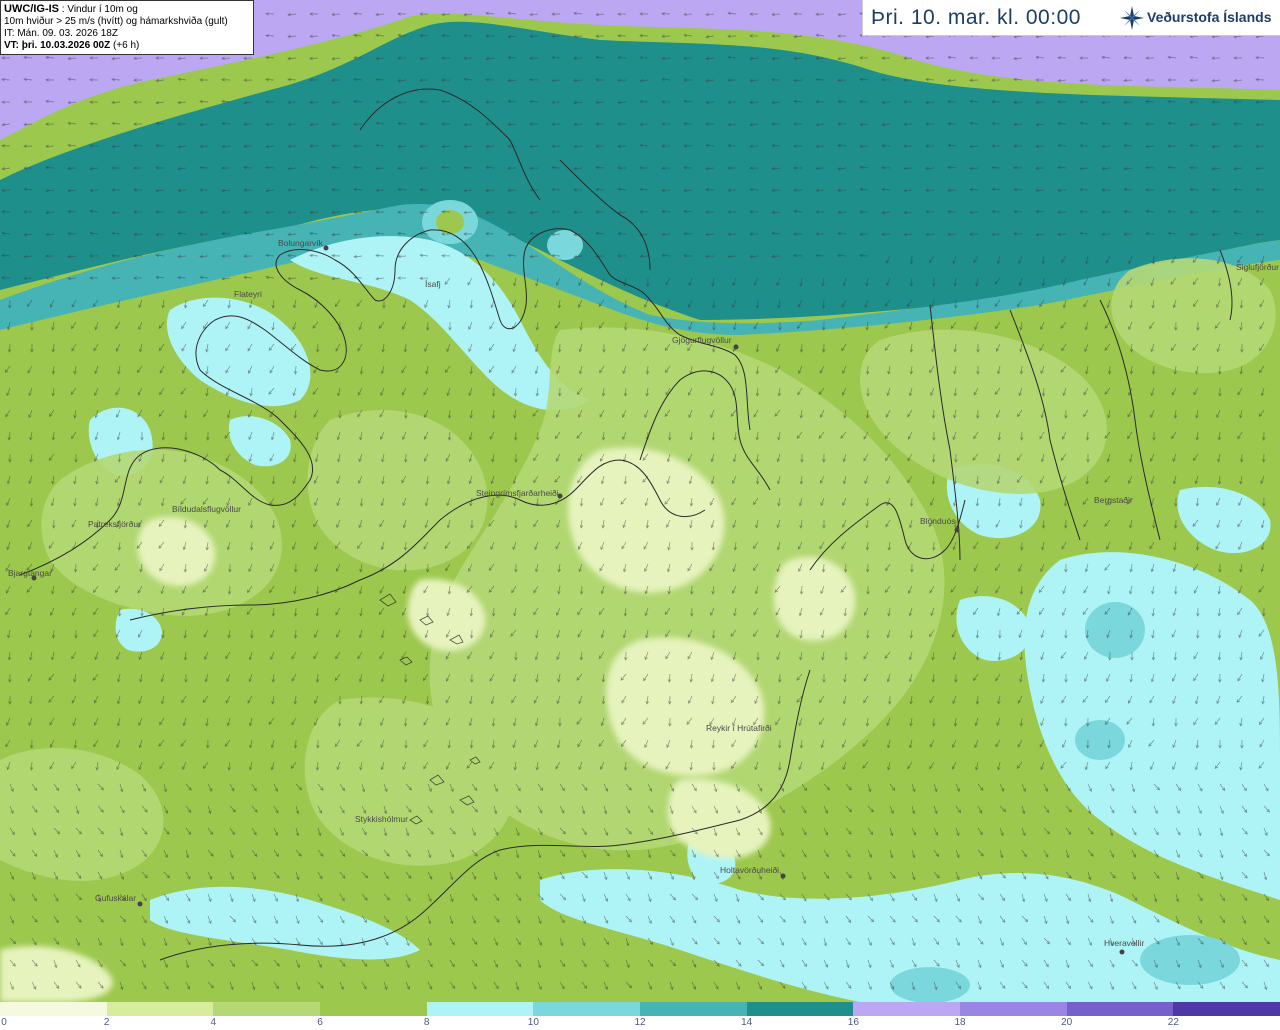 Image resolution: width=1280 pixels, height=1030 pixels. I want to click on legend-tick-label: 4, so click(213, 1022).